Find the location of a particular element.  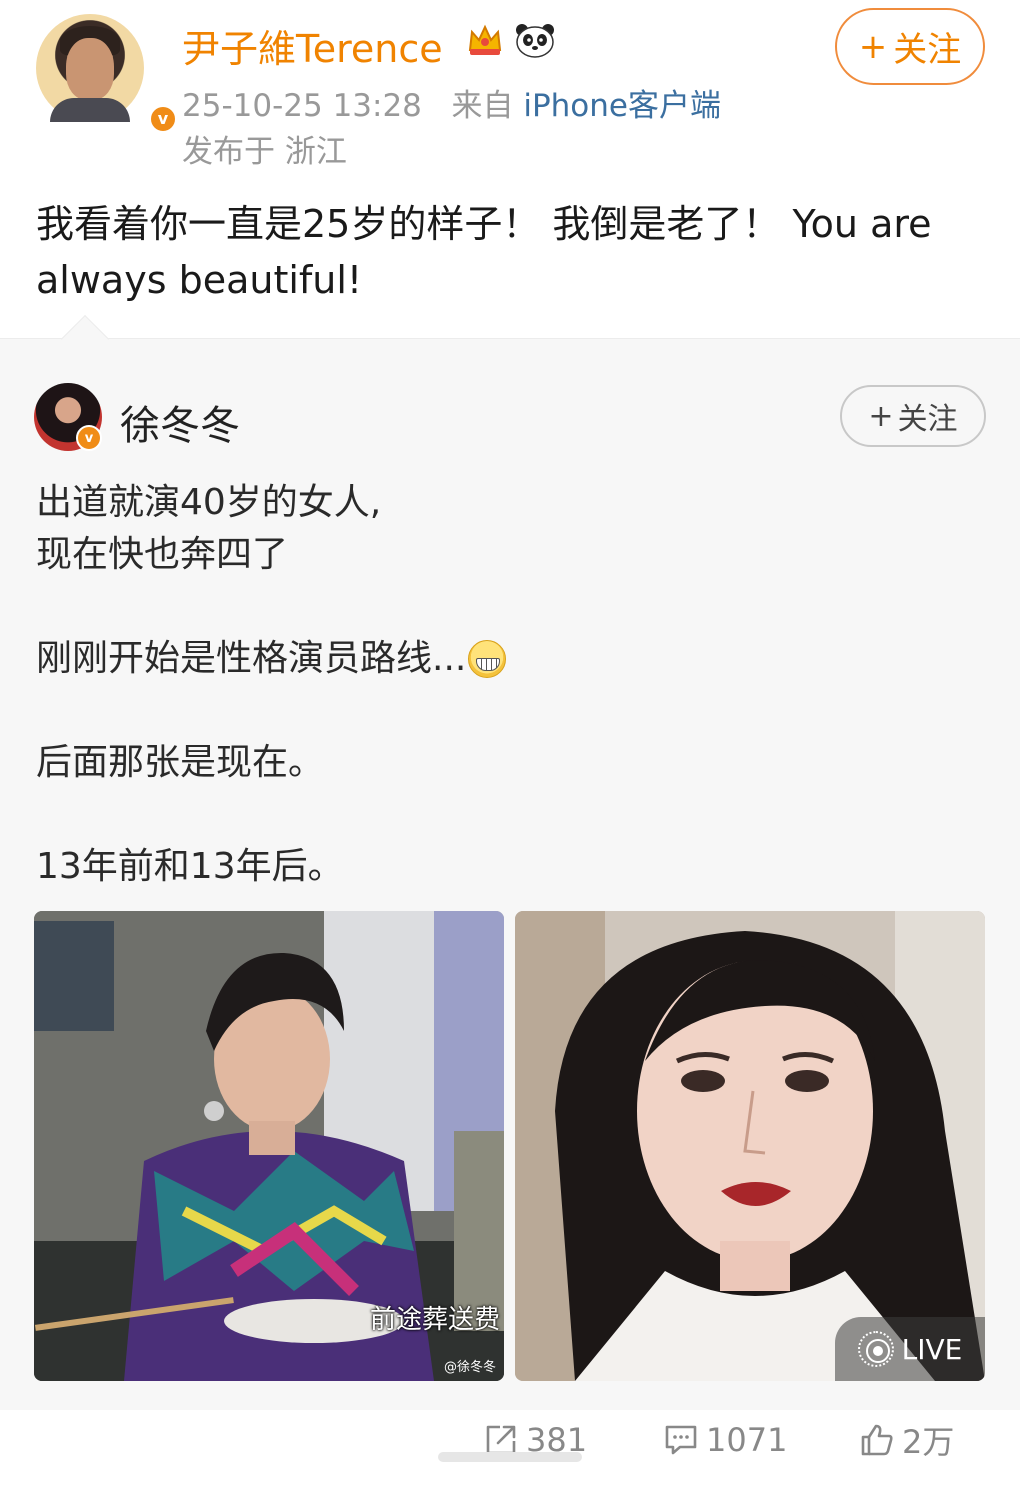

avatar-shirt is located at coordinates (90, 110).